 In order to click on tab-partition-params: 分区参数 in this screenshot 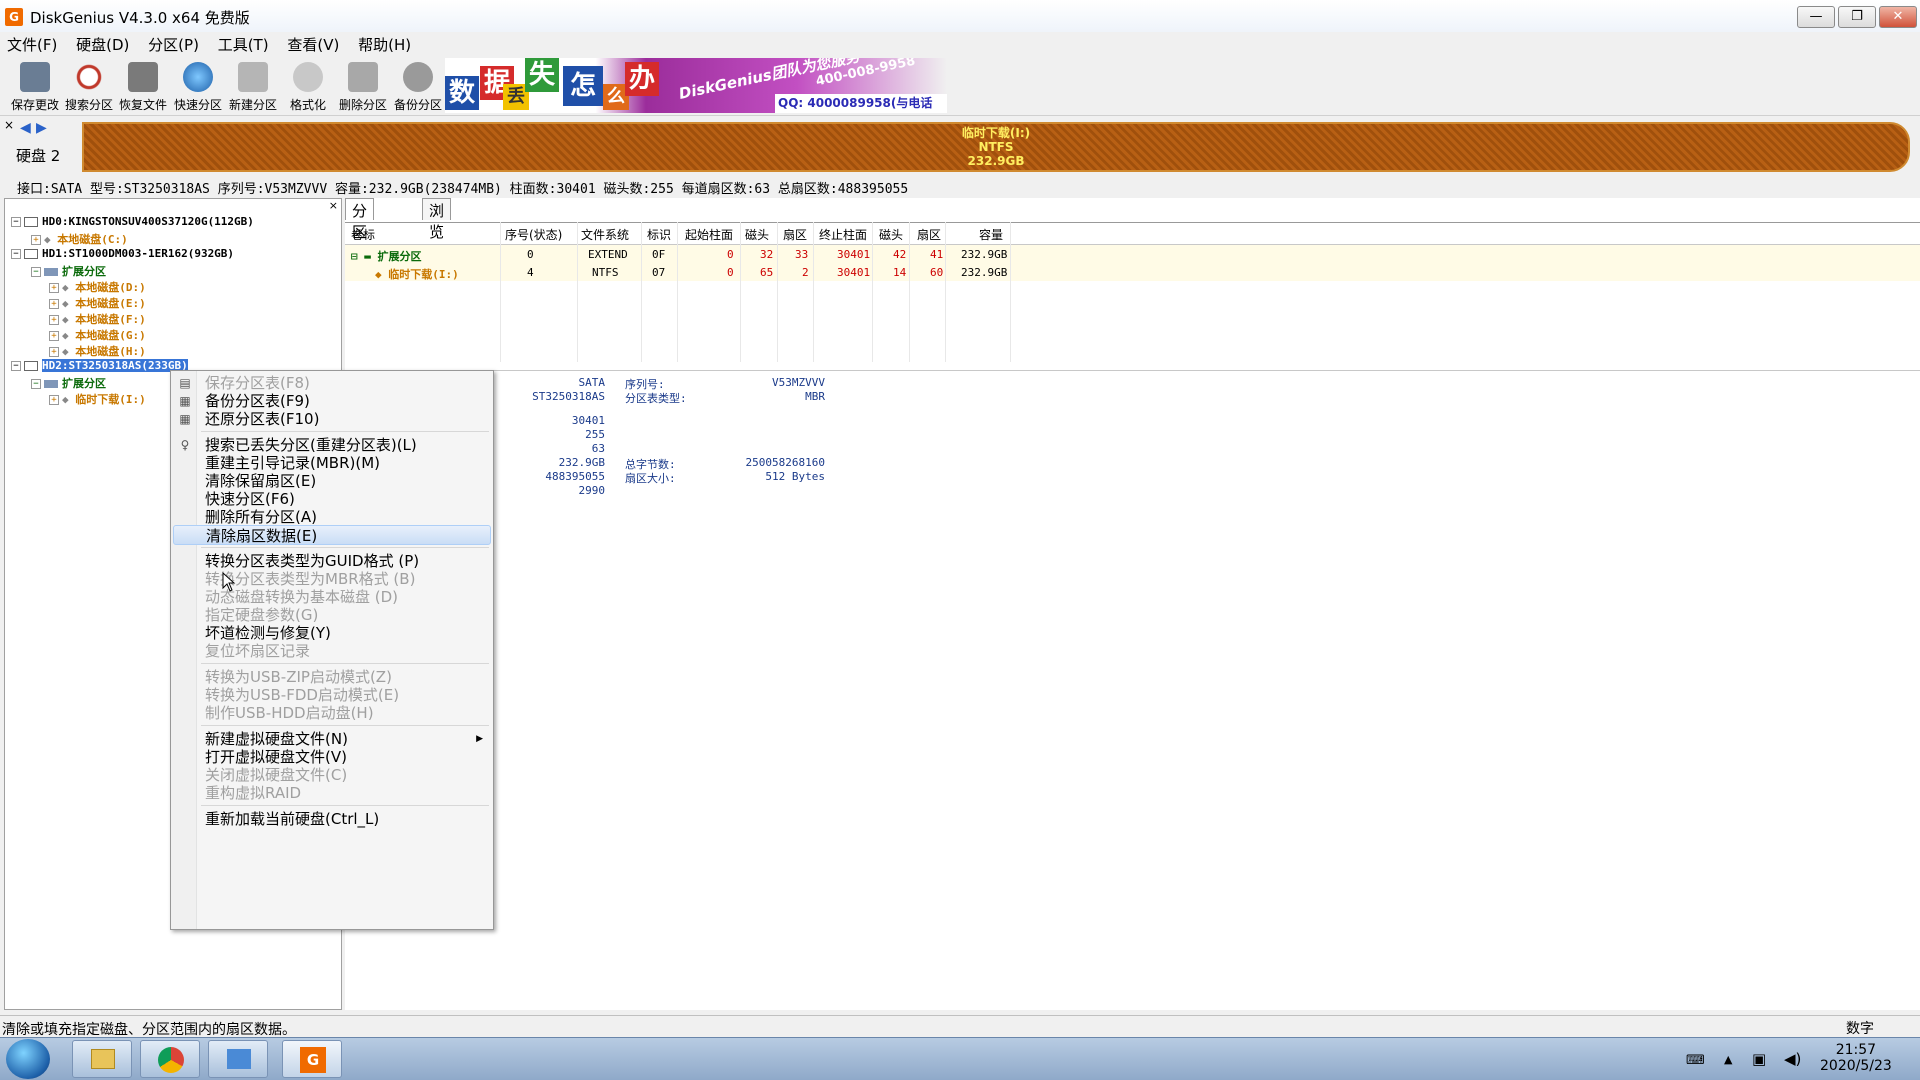, I will do `click(360, 240)`.